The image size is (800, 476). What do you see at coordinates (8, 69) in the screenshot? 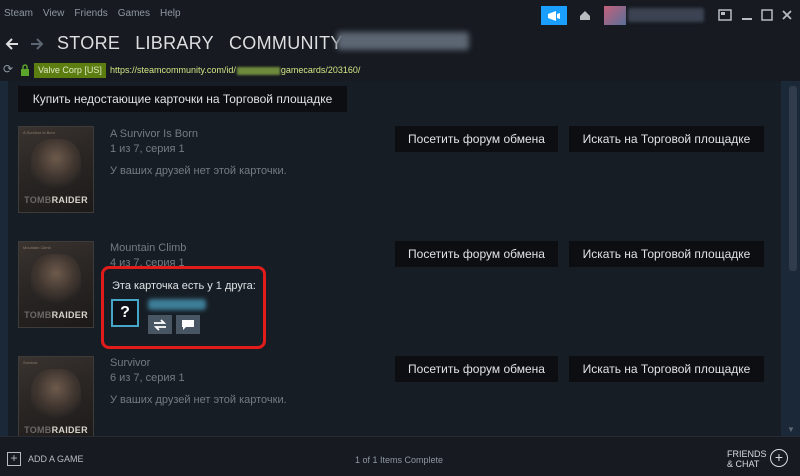
I see `refresh-icon: ⟳` at bounding box center [8, 69].